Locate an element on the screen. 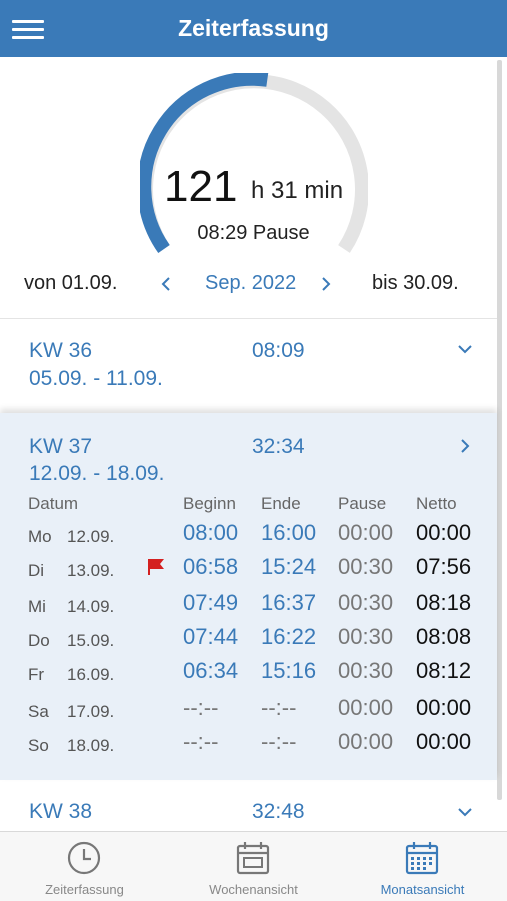 This screenshot has width=507, height=901. total-hours: 121 is located at coordinates (201, 186).